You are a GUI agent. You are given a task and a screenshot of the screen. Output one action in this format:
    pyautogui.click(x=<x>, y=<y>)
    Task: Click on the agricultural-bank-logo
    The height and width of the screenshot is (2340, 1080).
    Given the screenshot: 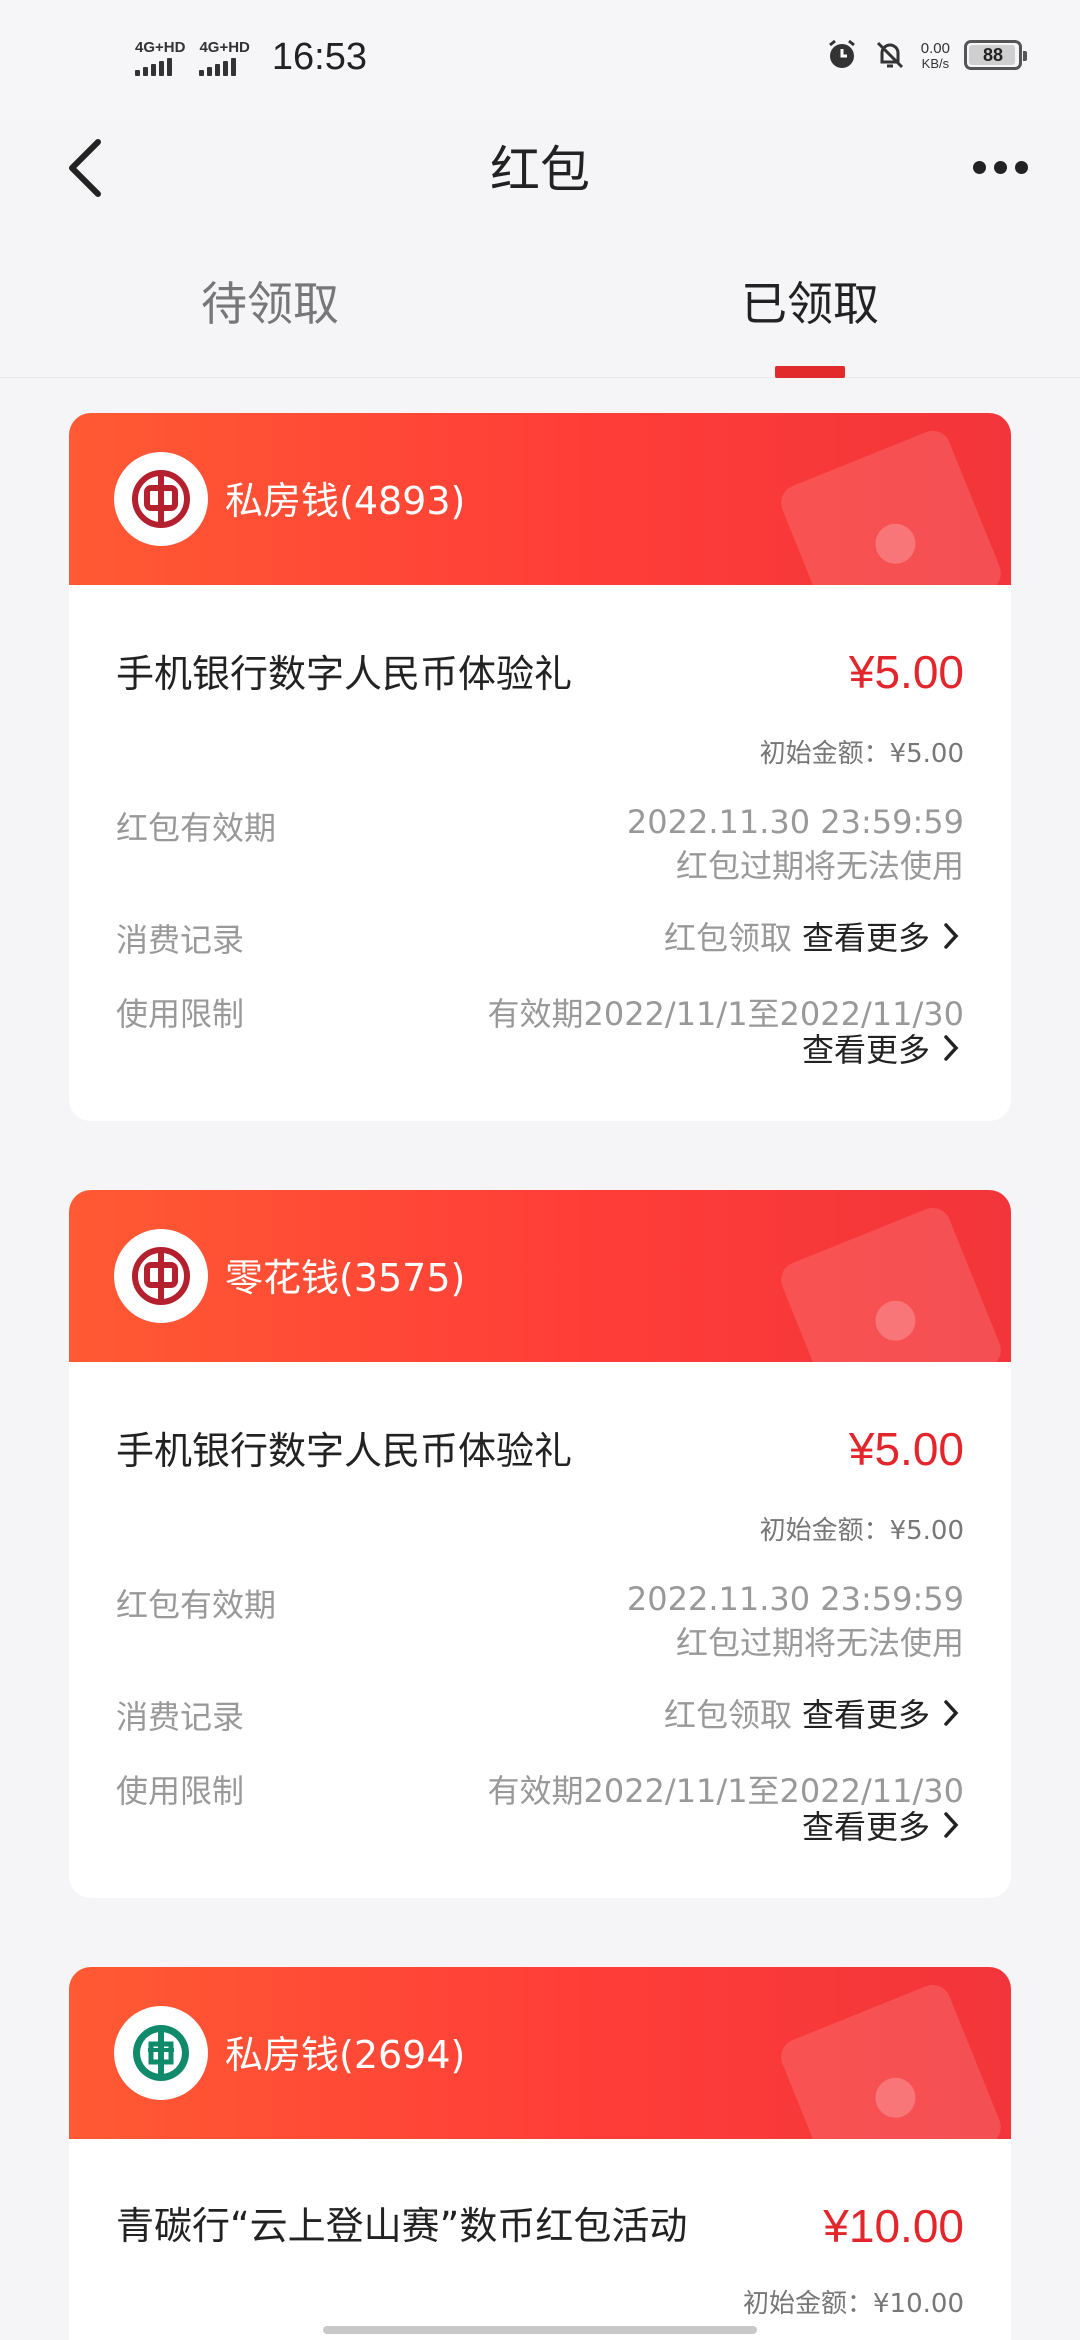 What is the action you would take?
    pyautogui.click(x=161, y=2053)
    